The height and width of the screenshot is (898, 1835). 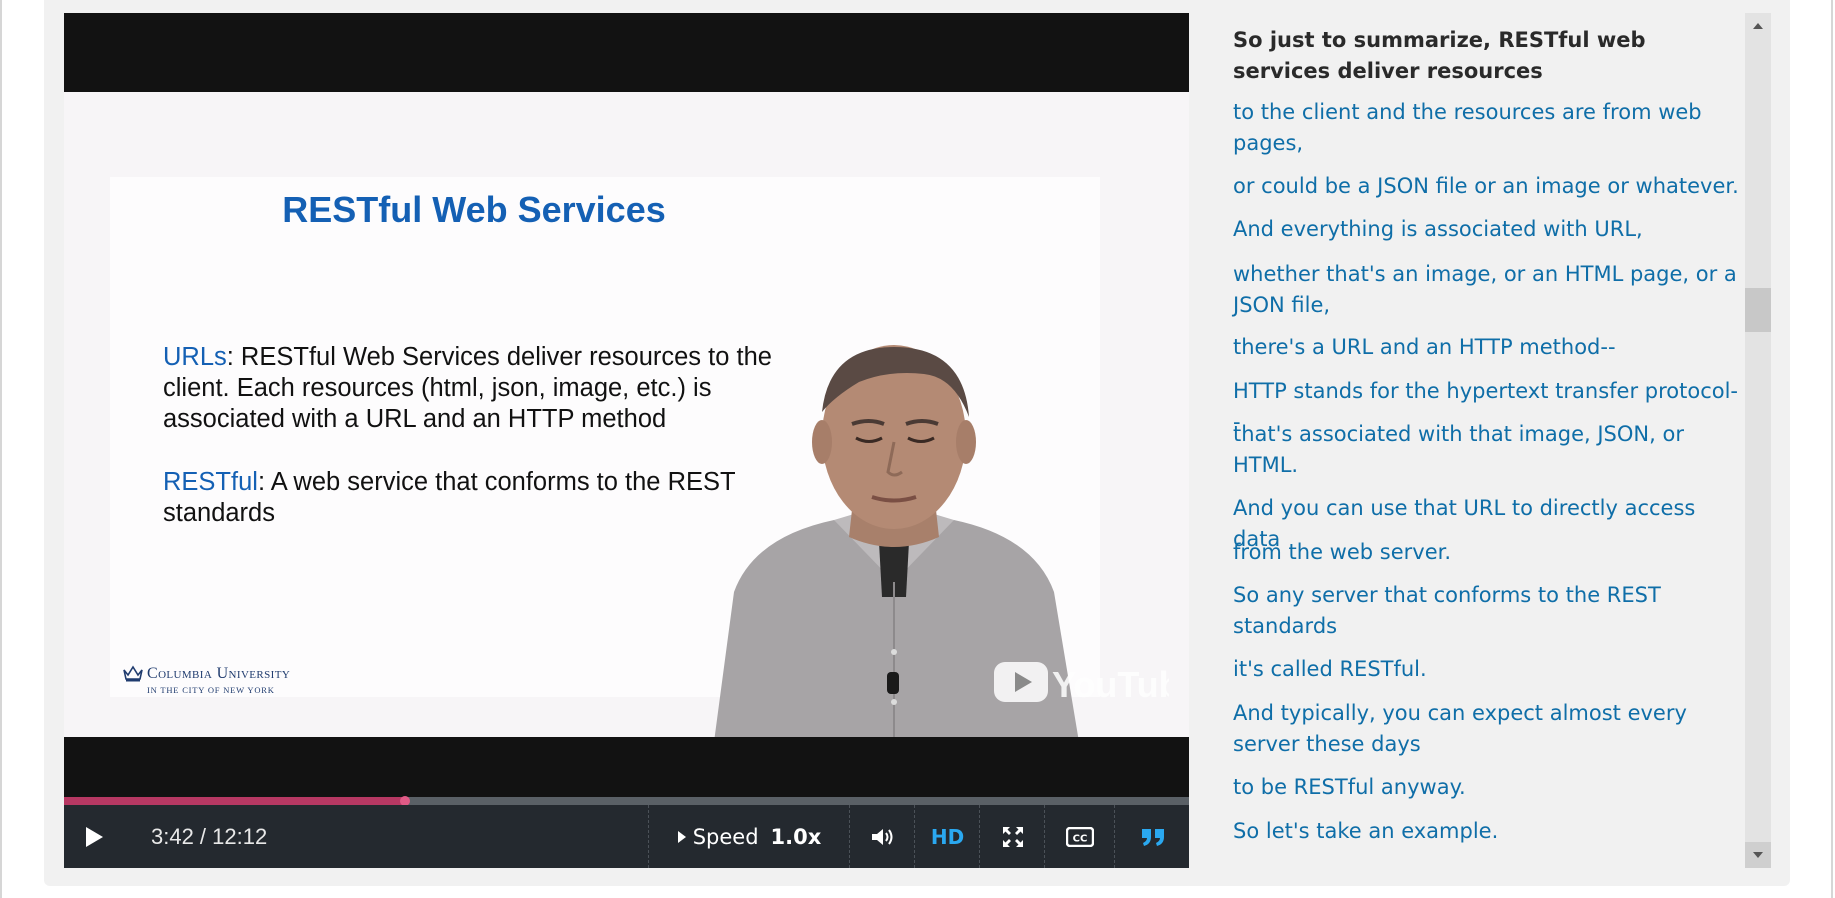 I want to click on page-border-left, so click(x=1, y=449).